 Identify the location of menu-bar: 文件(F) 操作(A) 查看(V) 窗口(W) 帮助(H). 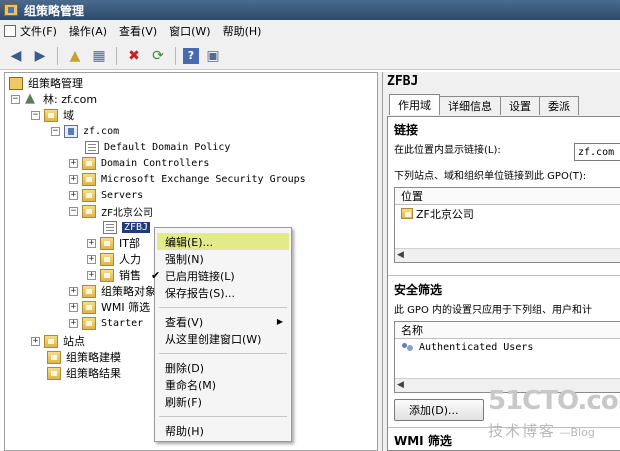
(310, 31).